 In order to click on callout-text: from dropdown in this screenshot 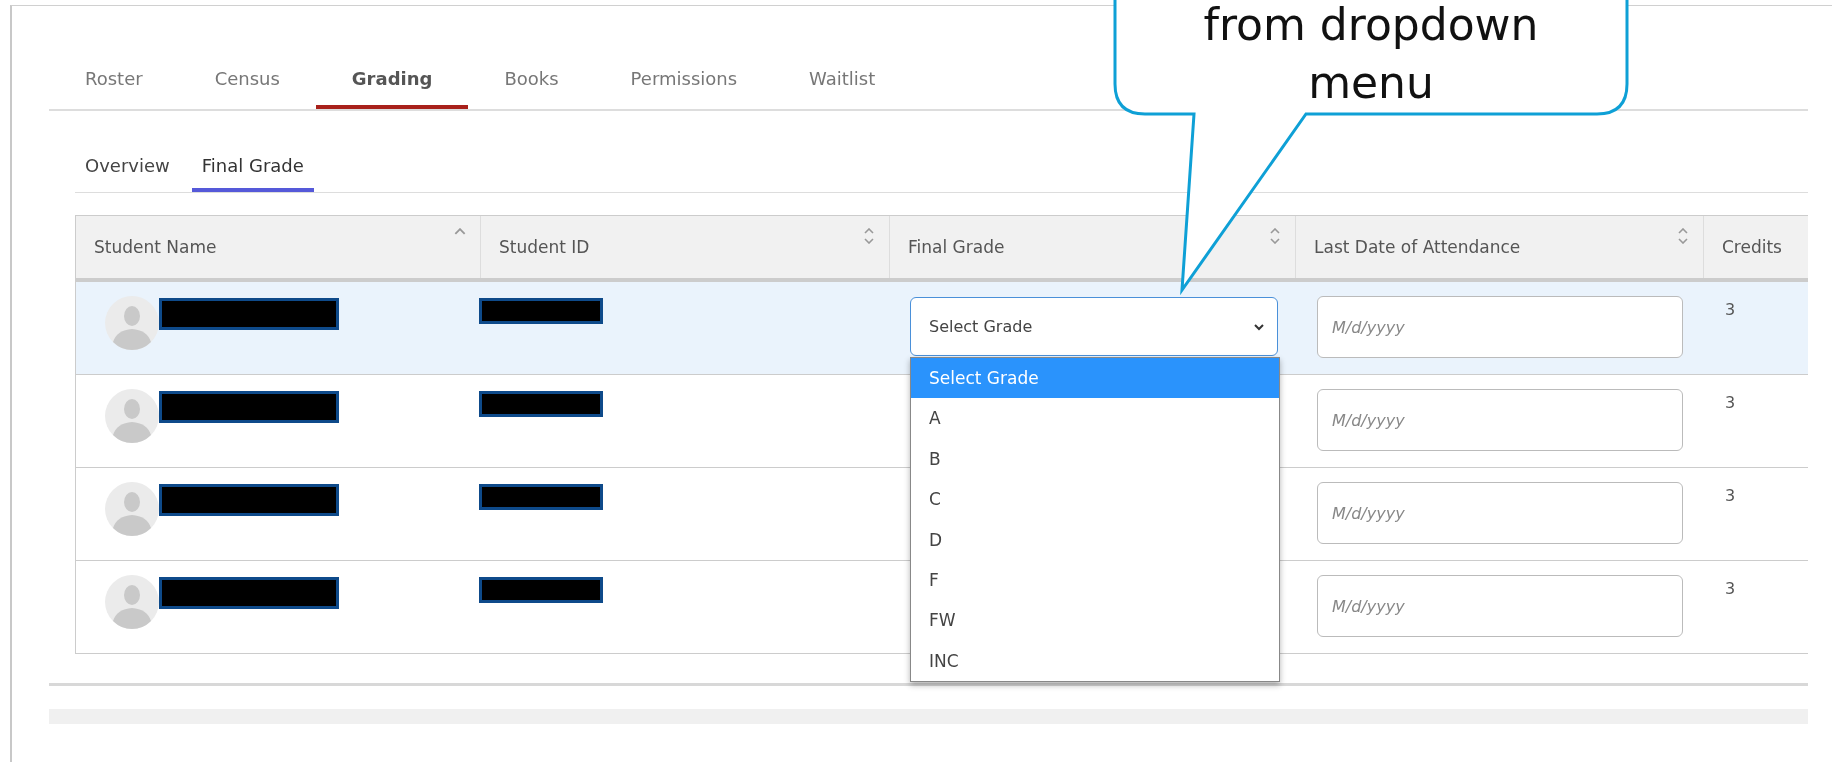, I will do `click(1371, 26)`.